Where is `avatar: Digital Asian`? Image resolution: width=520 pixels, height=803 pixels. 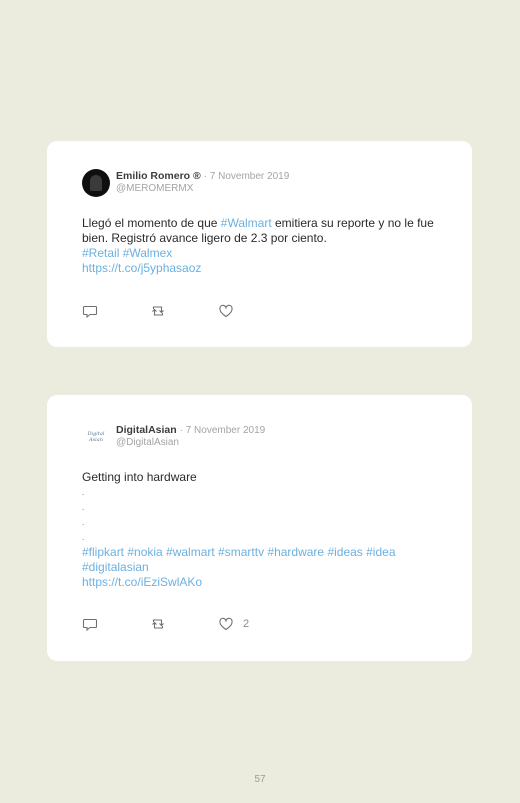
avatar: Digital Asian is located at coordinates (96, 437).